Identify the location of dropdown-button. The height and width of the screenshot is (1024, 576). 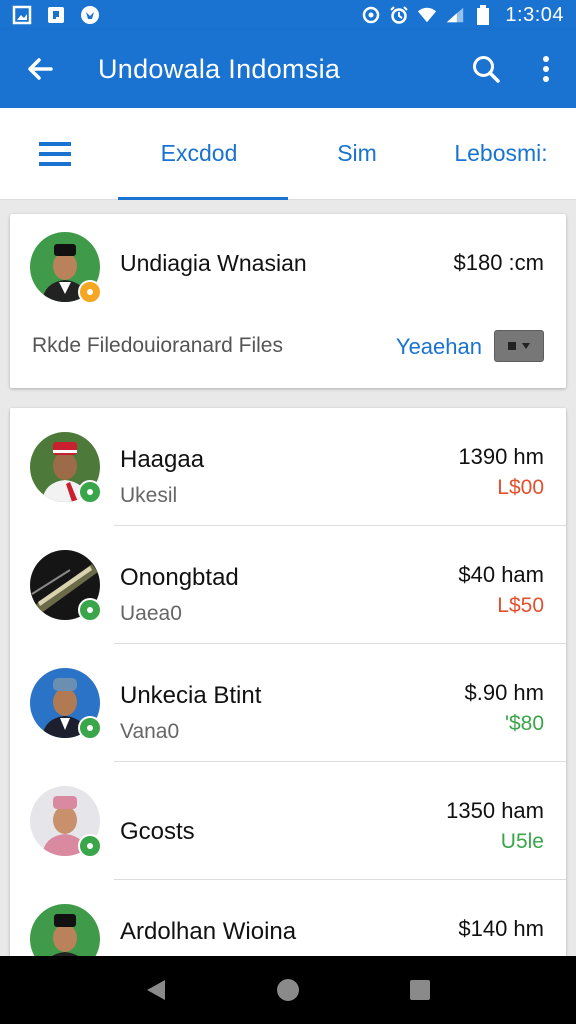
(519, 346).